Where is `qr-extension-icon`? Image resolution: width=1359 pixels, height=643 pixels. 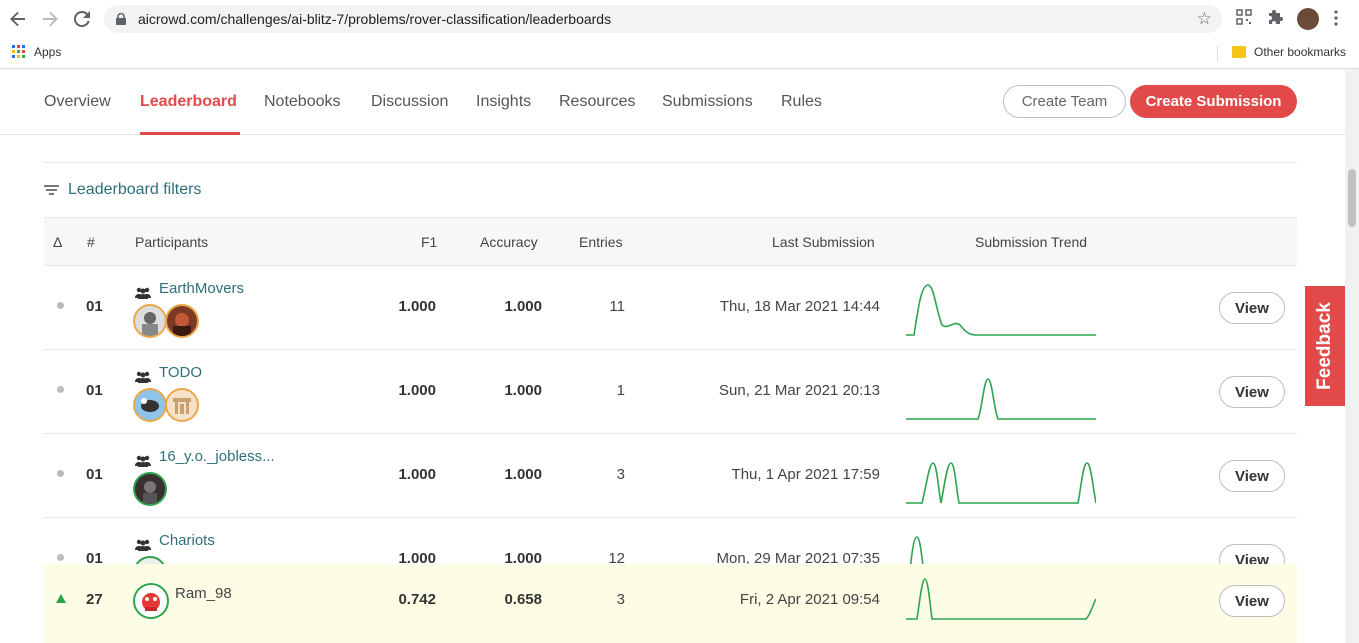
qr-extension-icon is located at coordinates (1246, 19).